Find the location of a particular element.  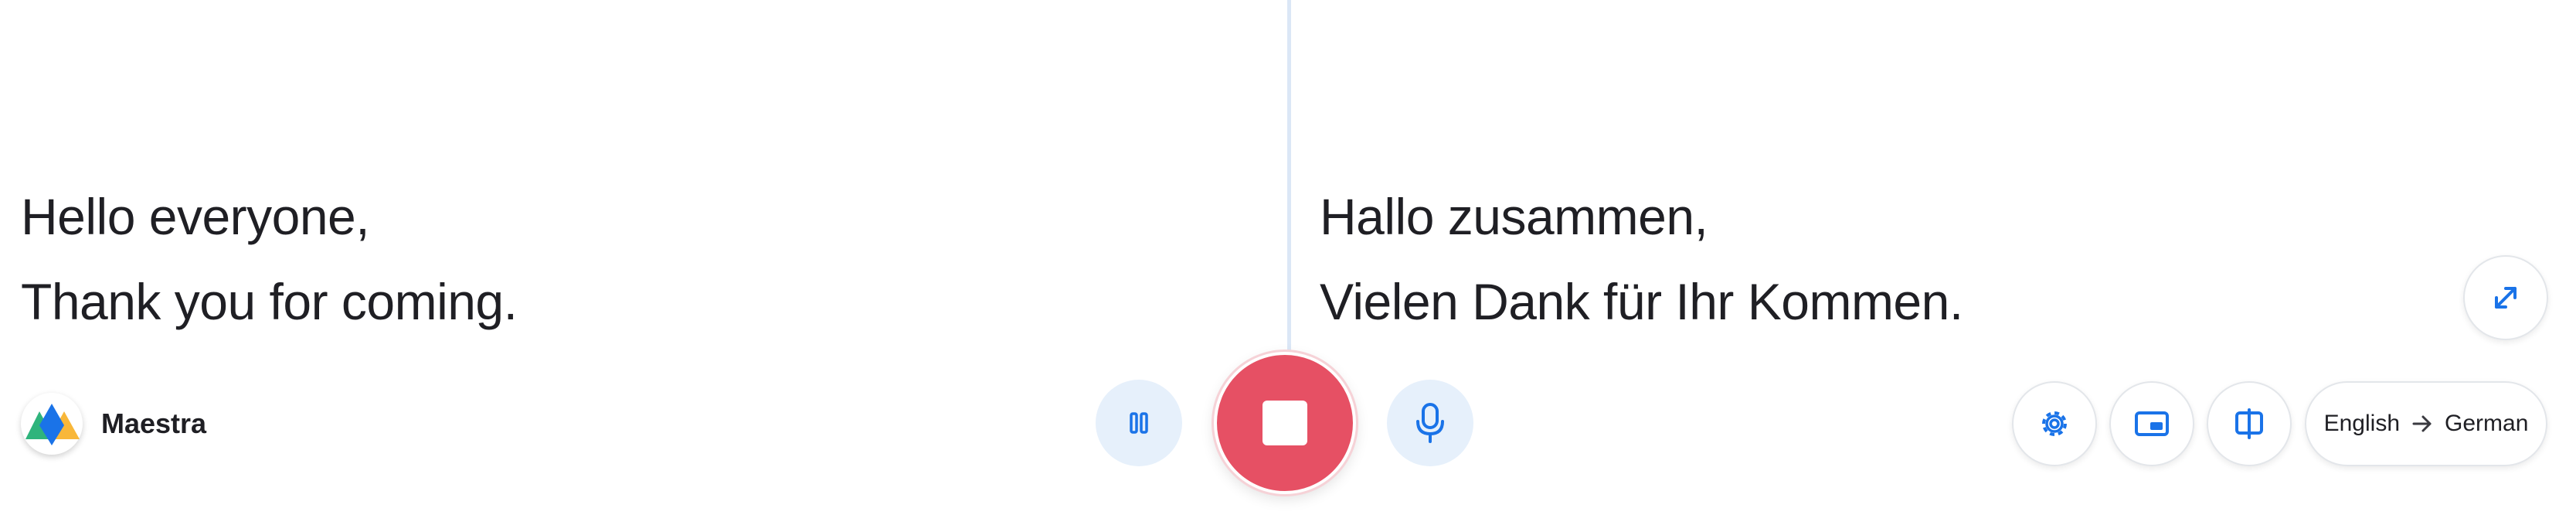

source-transcript: Hello everyone, Thank you for coming. is located at coordinates (269, 259).